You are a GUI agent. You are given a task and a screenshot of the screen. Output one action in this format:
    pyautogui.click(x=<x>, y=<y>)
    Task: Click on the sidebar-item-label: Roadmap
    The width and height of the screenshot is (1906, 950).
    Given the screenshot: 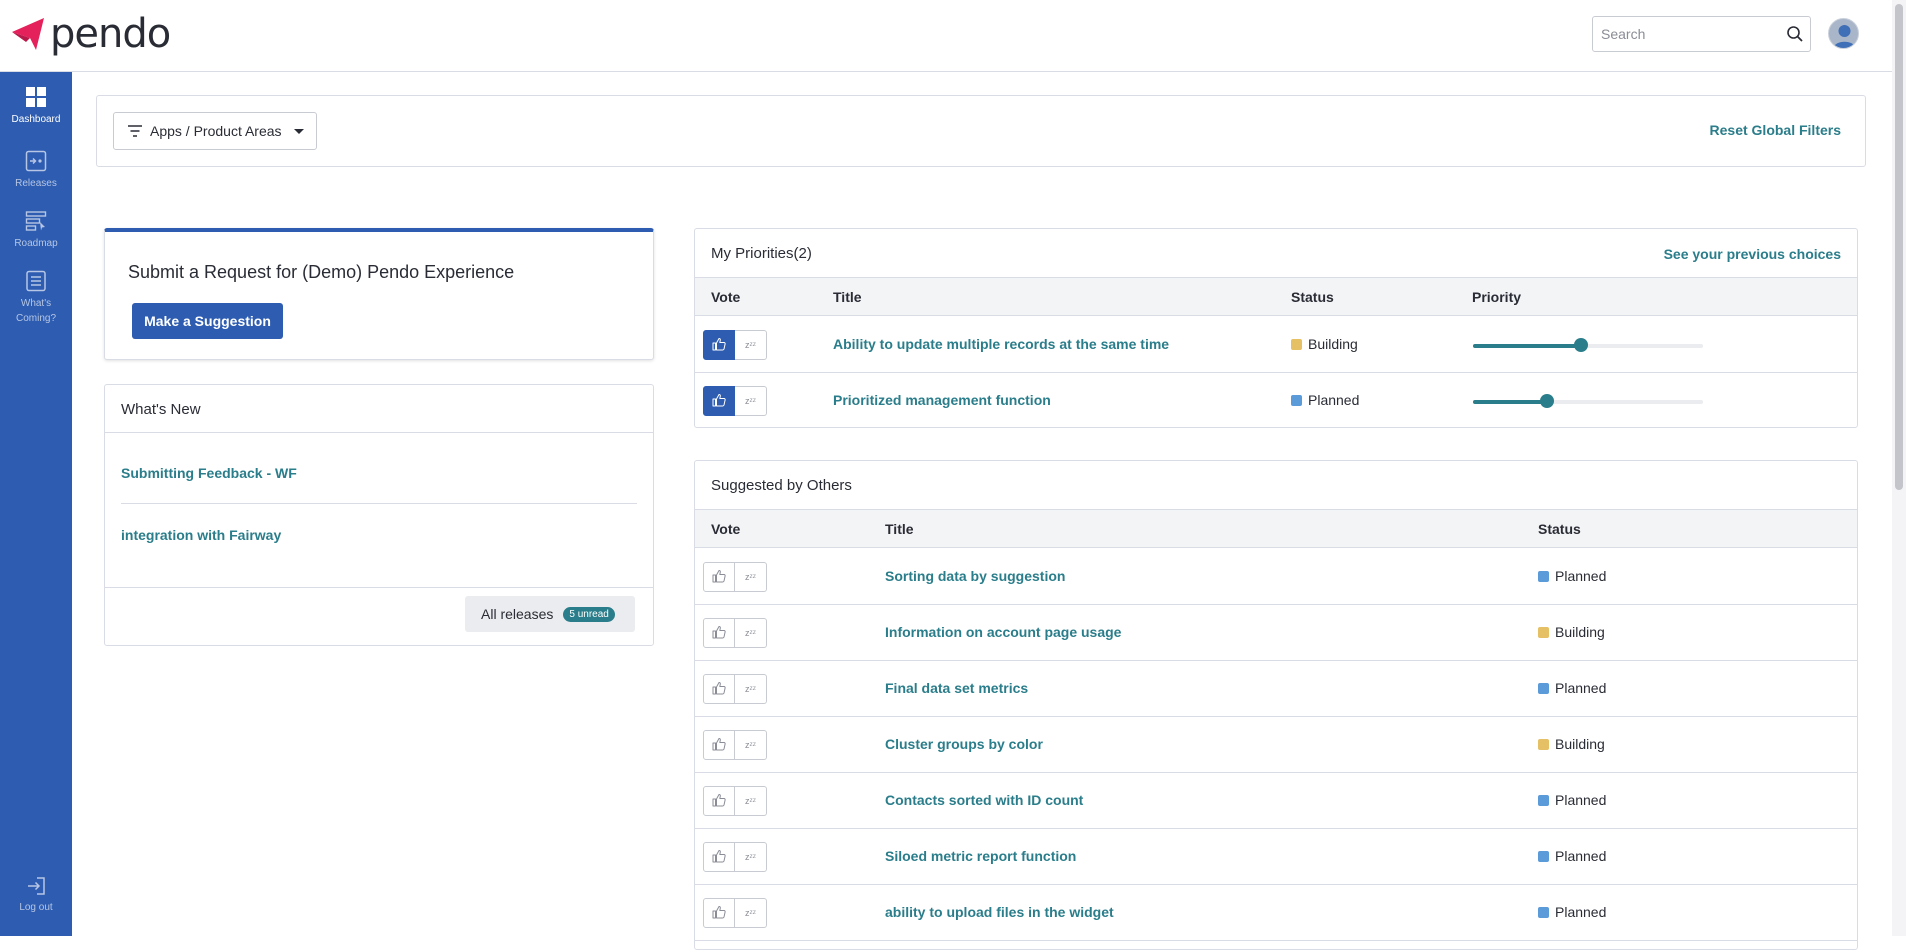 What is the action you would take?
    pyautogui.click(x=36, y=243)
    